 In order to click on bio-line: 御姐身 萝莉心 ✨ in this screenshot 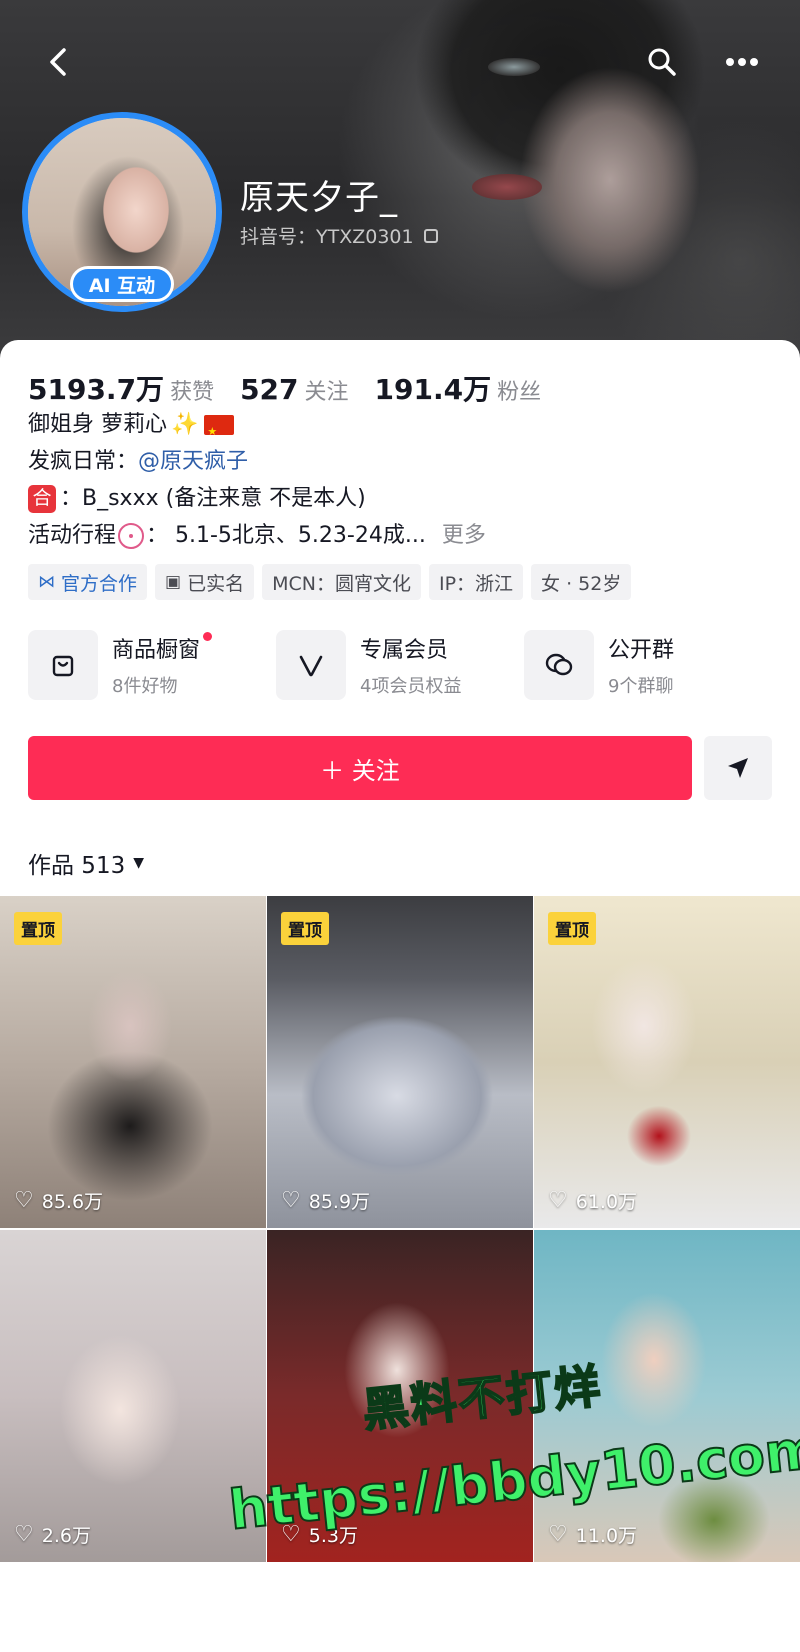, I will do `click(398, 428)`.